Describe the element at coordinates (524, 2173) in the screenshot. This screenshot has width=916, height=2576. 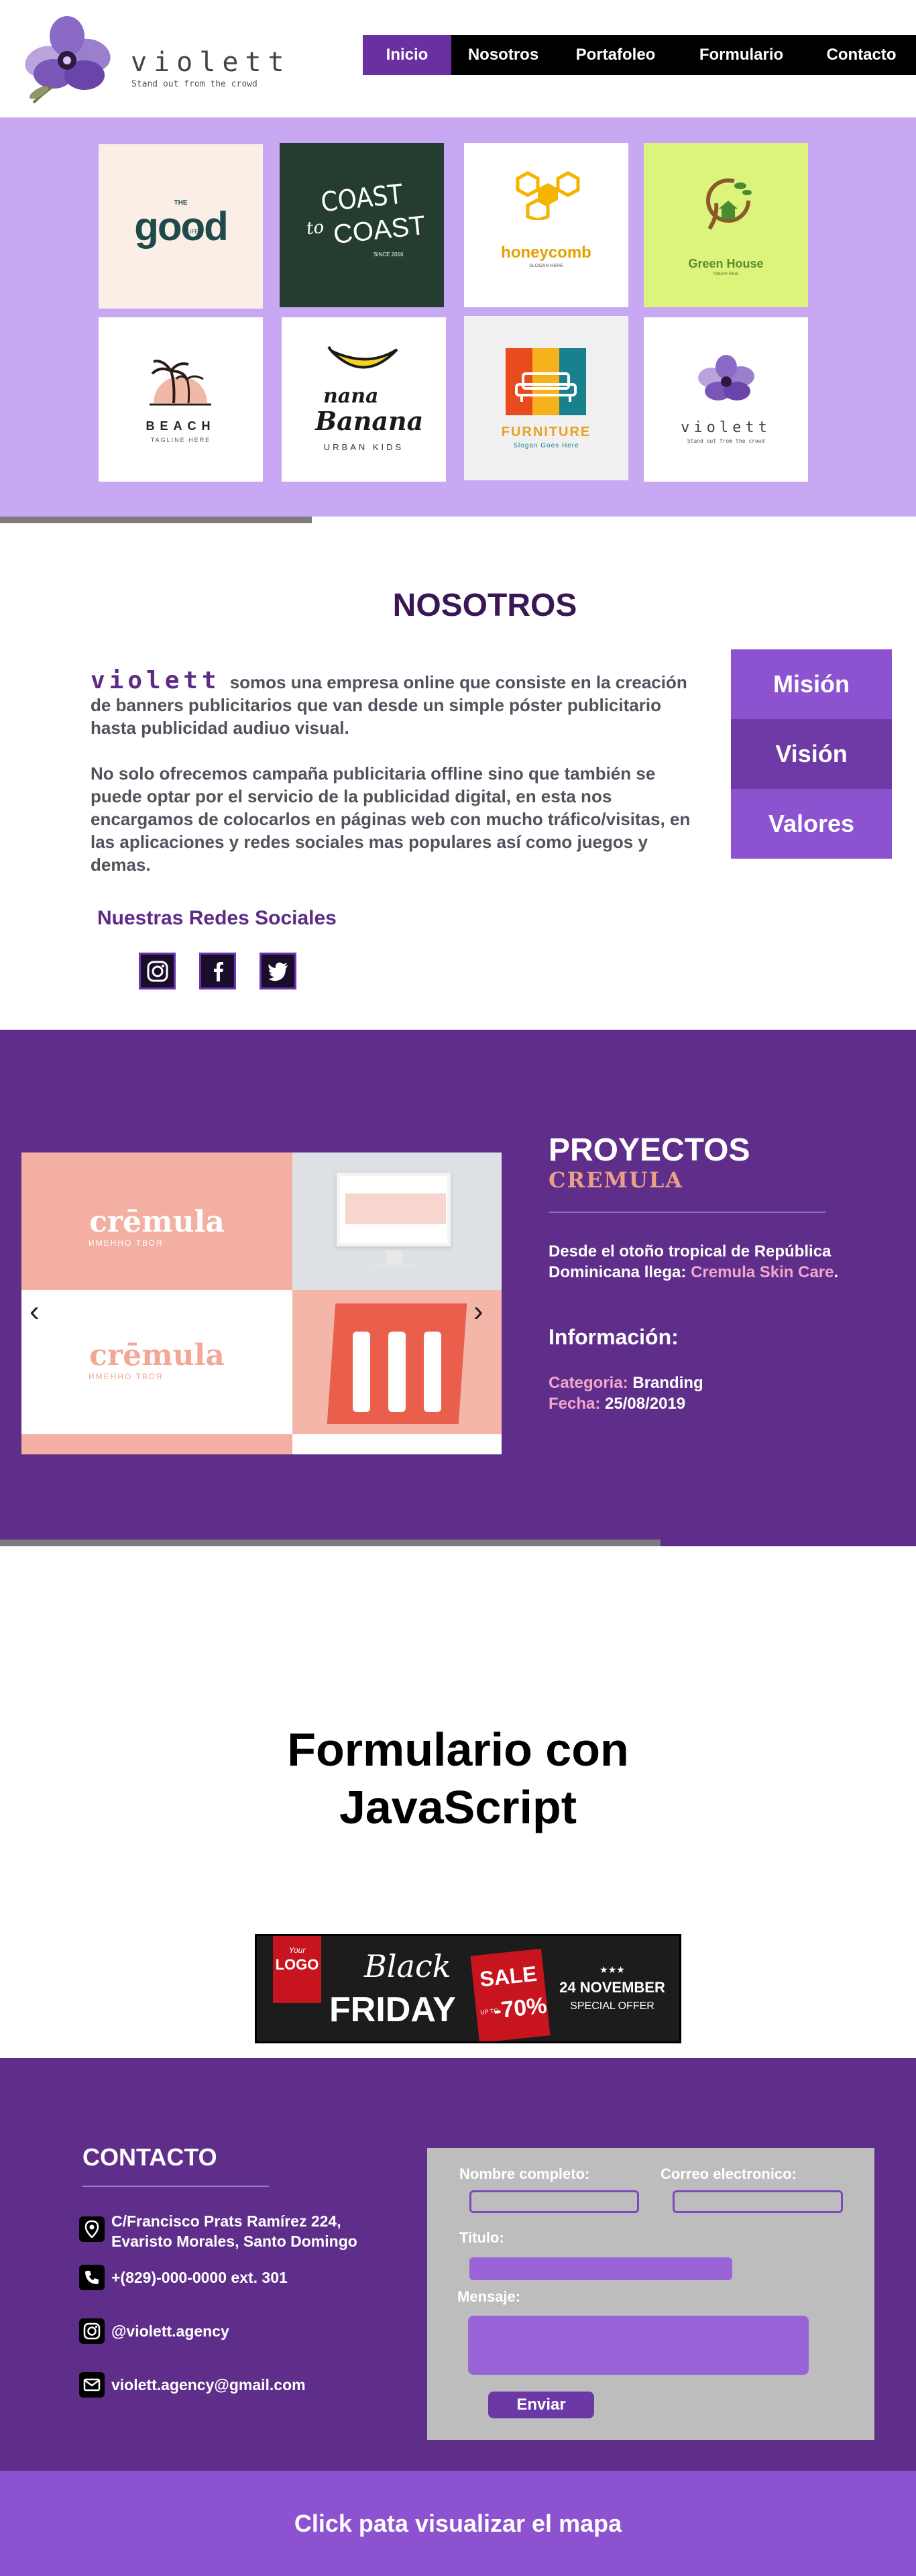
I see `name-label: Nombre completo:` at that location.